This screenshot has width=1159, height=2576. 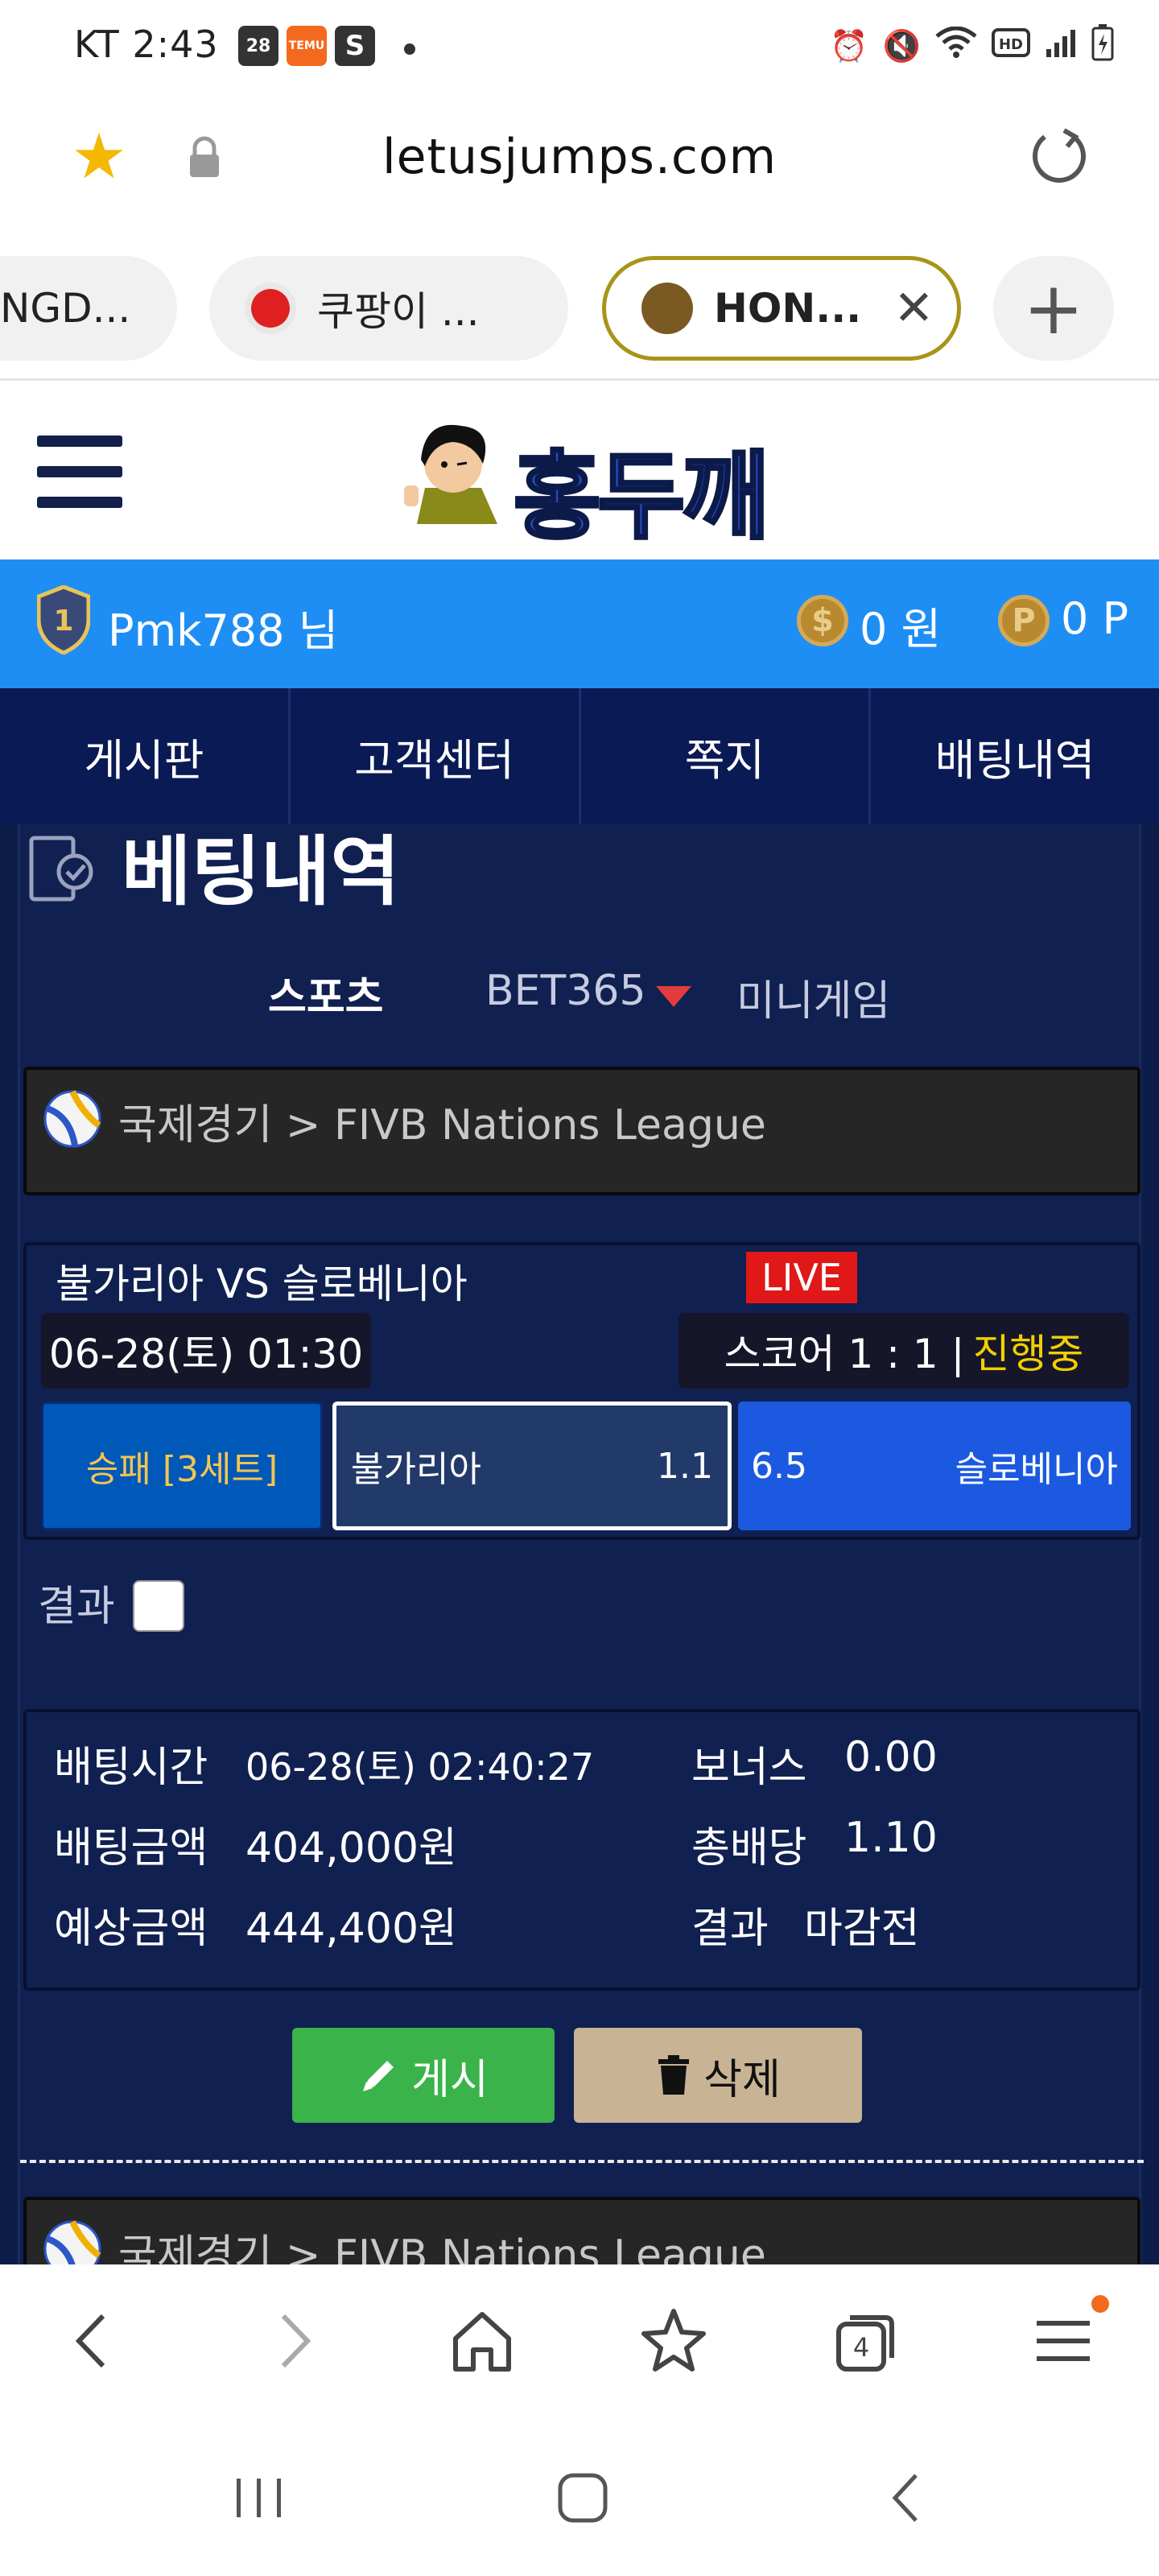 What do you see at coordinates (901, 46) in the screenshot?
I see `mute-icon: 🔇` at bounding box center [901, 46].